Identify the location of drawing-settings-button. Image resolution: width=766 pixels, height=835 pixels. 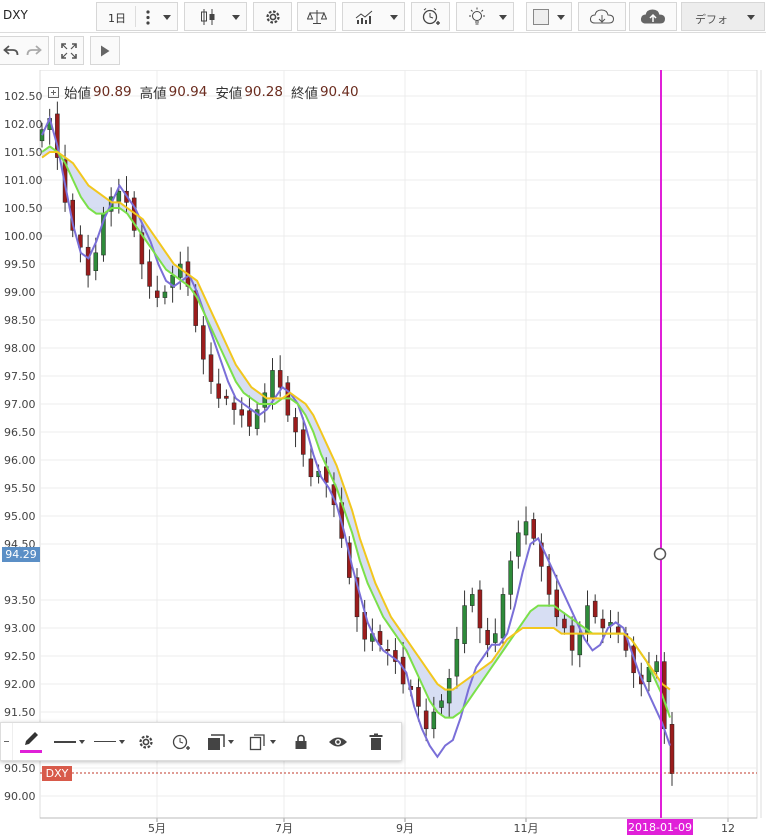
(146, 741).